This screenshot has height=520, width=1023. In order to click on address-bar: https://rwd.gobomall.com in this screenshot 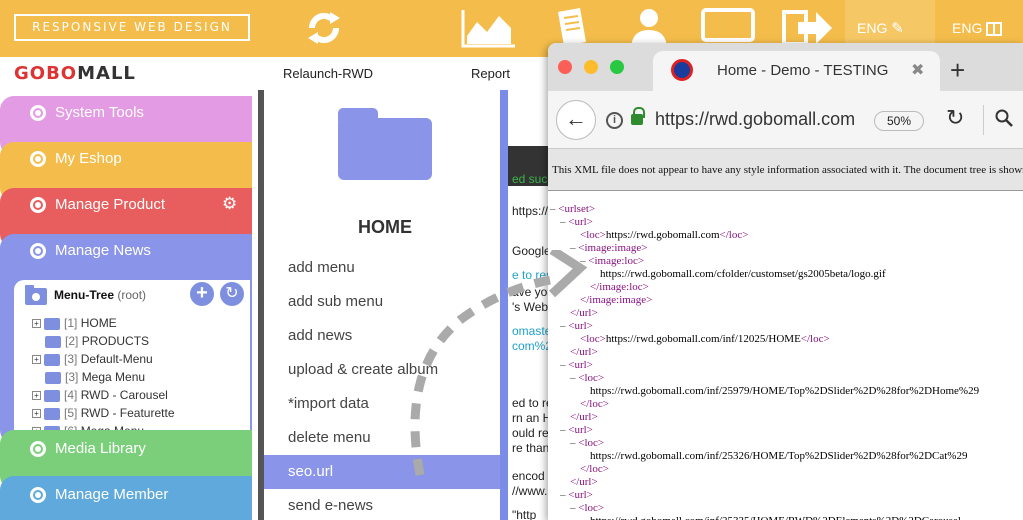, I will do `click(755, 119)`.